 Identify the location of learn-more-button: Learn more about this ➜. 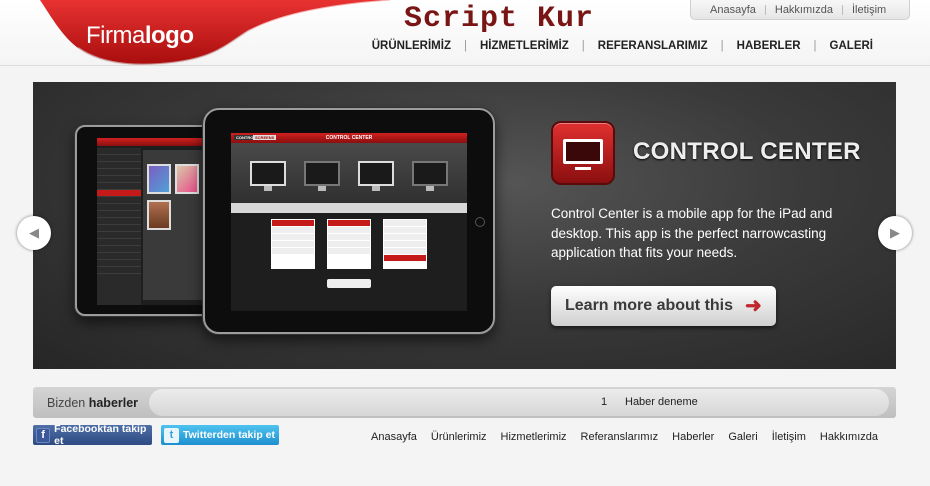
(663, 306).